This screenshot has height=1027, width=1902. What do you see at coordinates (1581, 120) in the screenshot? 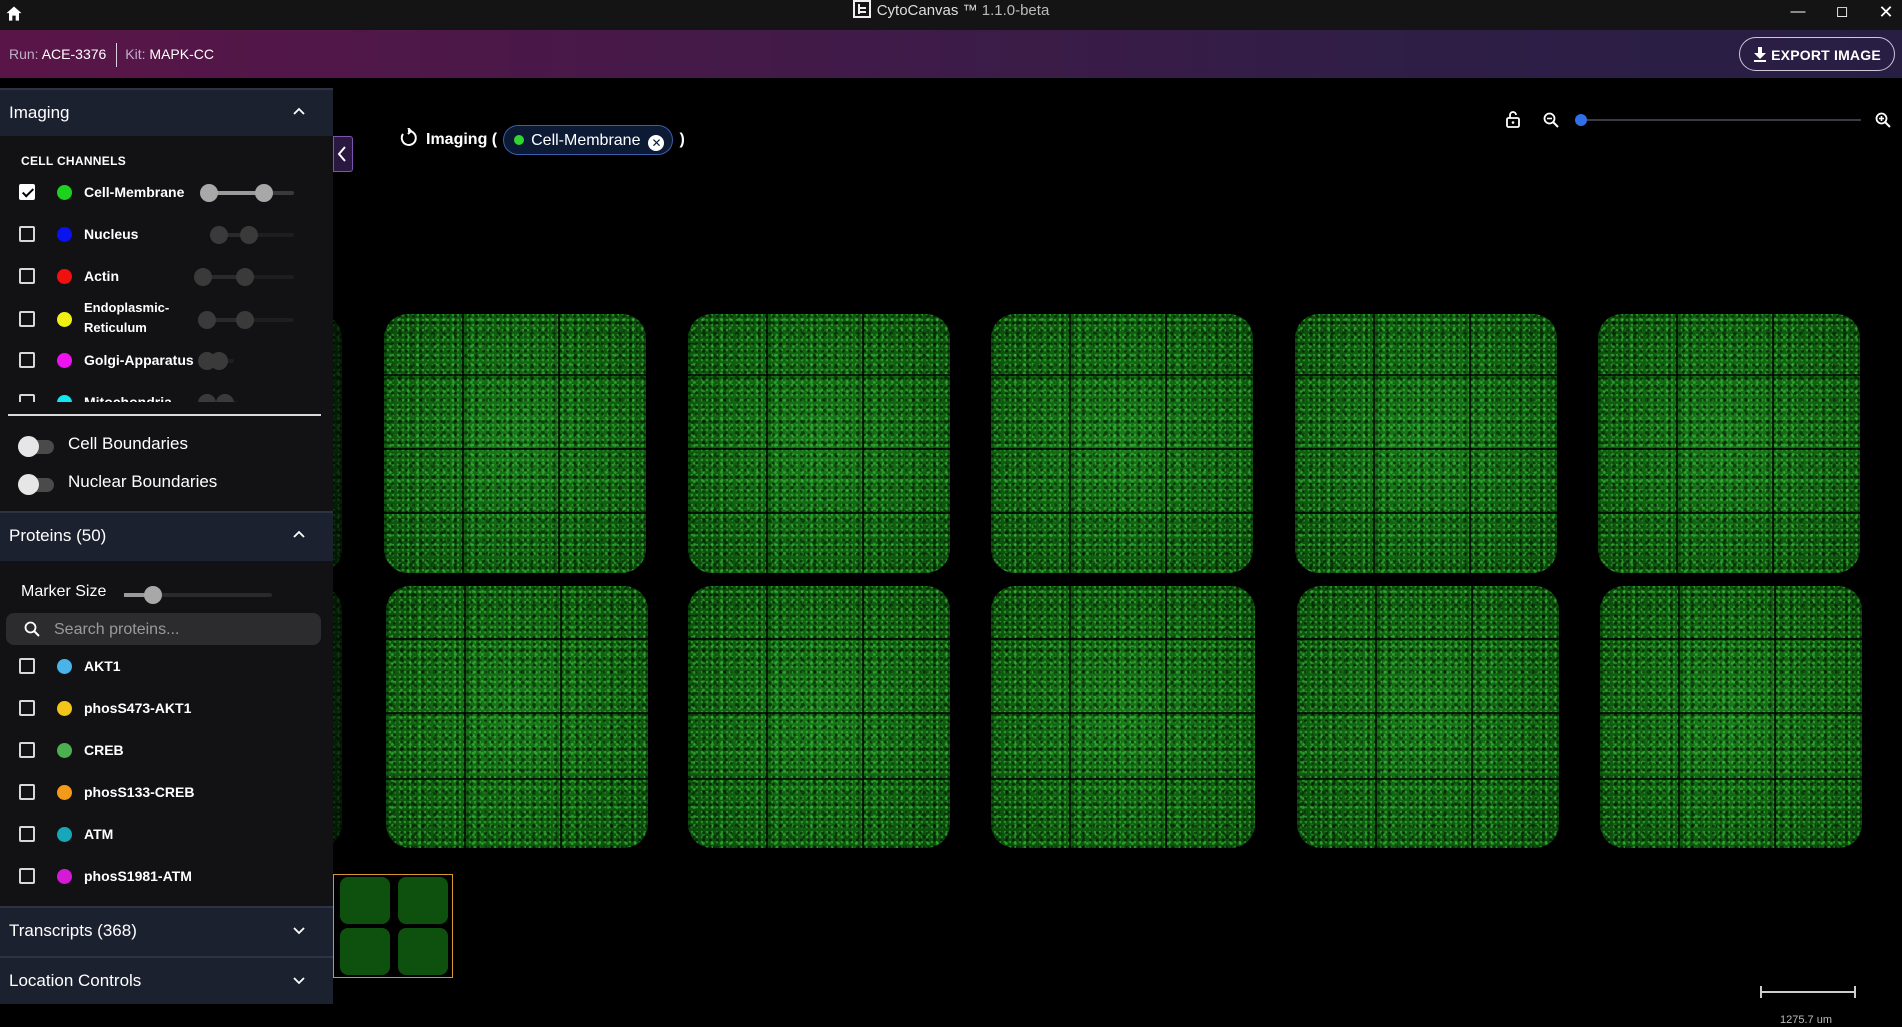
I see `zoom-slider-knob` at bounding box center [1581, 120].